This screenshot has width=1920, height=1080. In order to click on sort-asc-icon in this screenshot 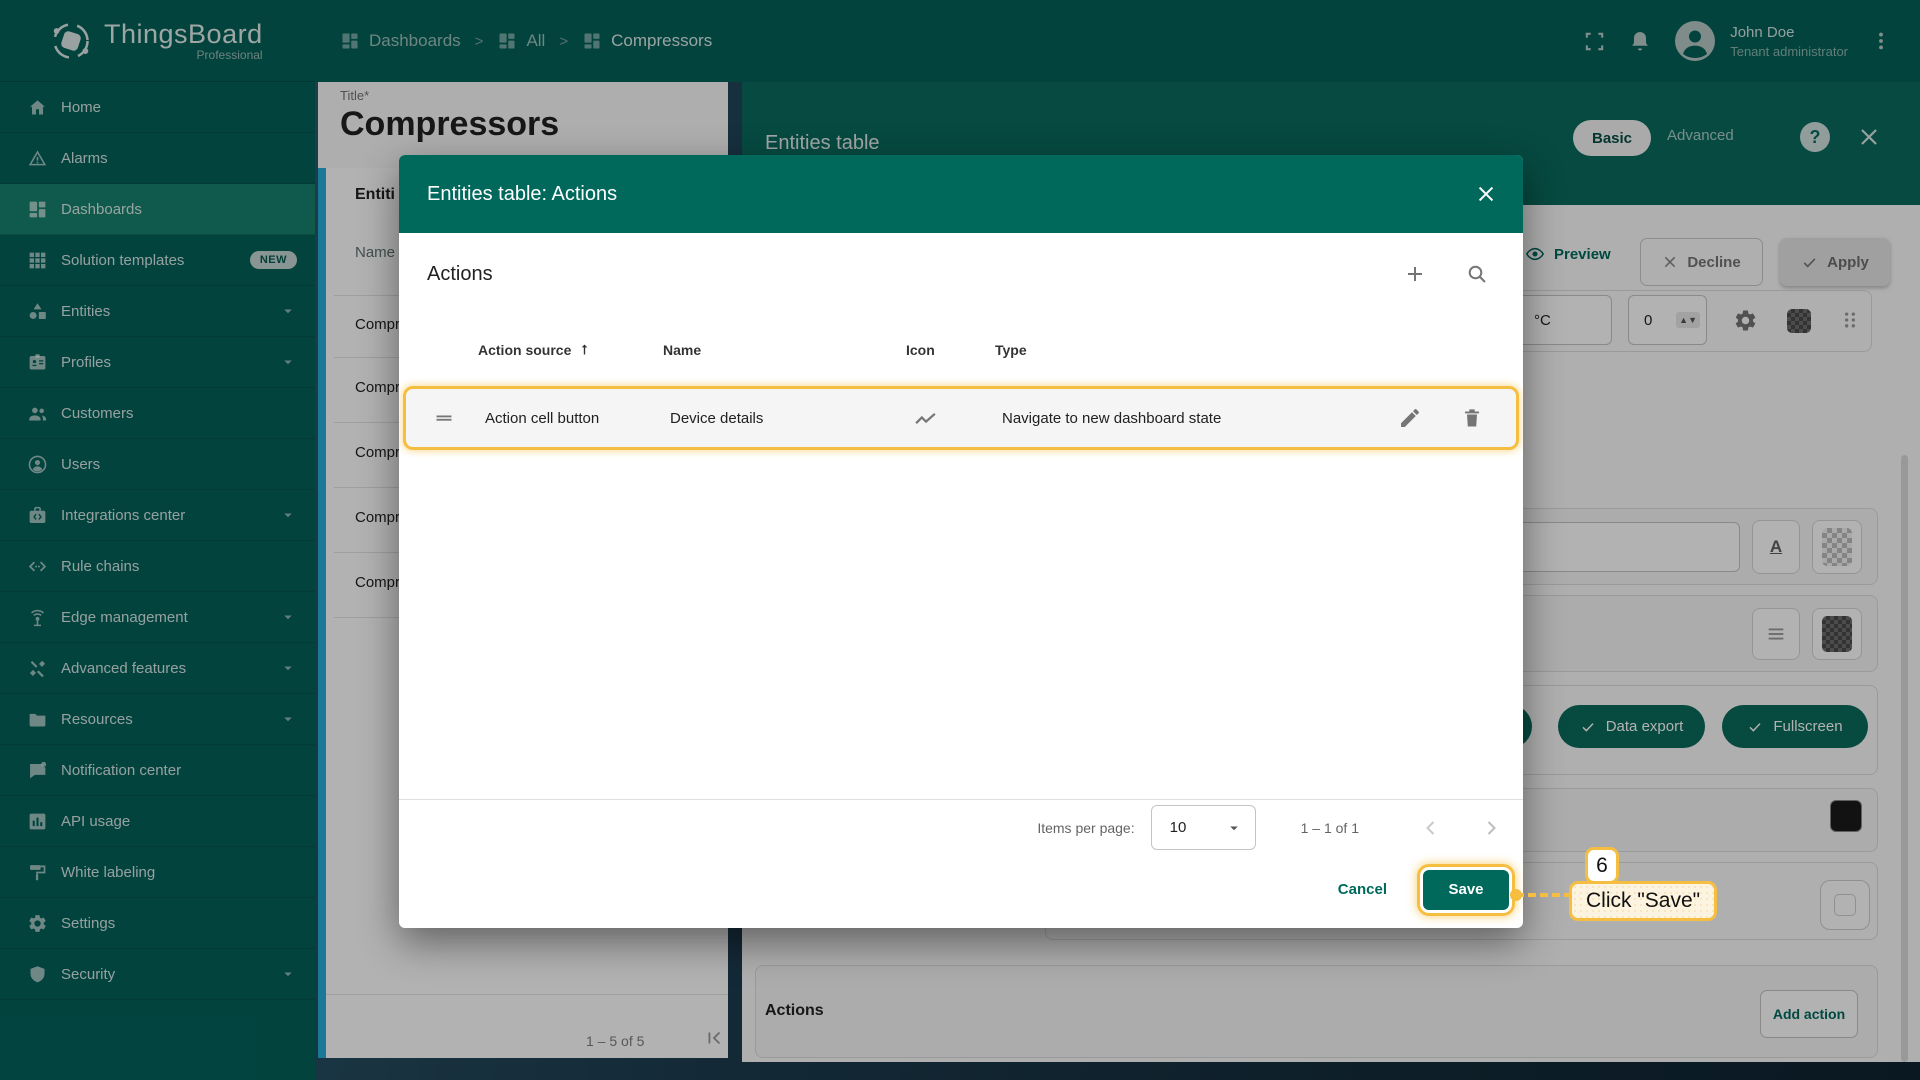, I will do `click(585, 349)`.